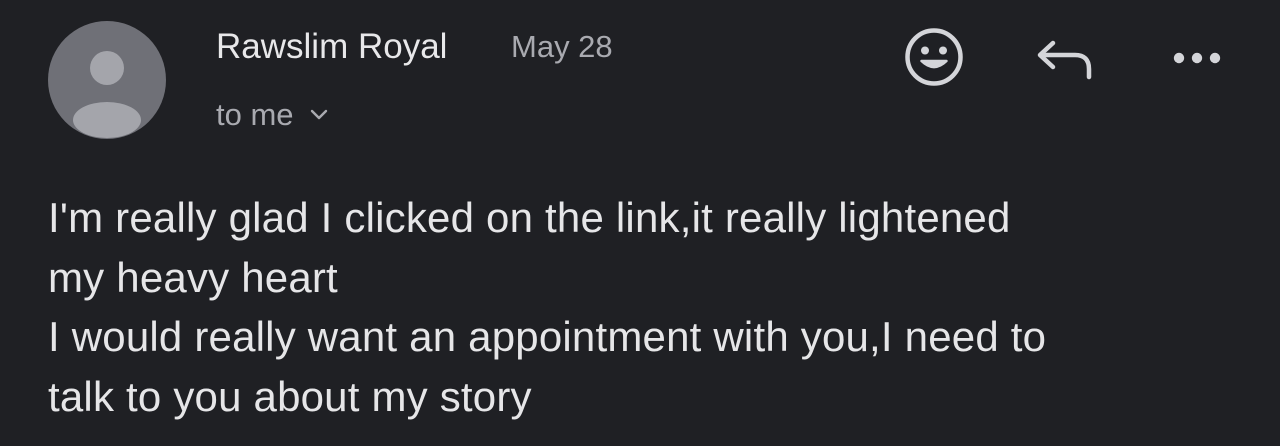 This screenshot has width=1280, height=446. I want to click on email-date: May 28, so click(562, 46).